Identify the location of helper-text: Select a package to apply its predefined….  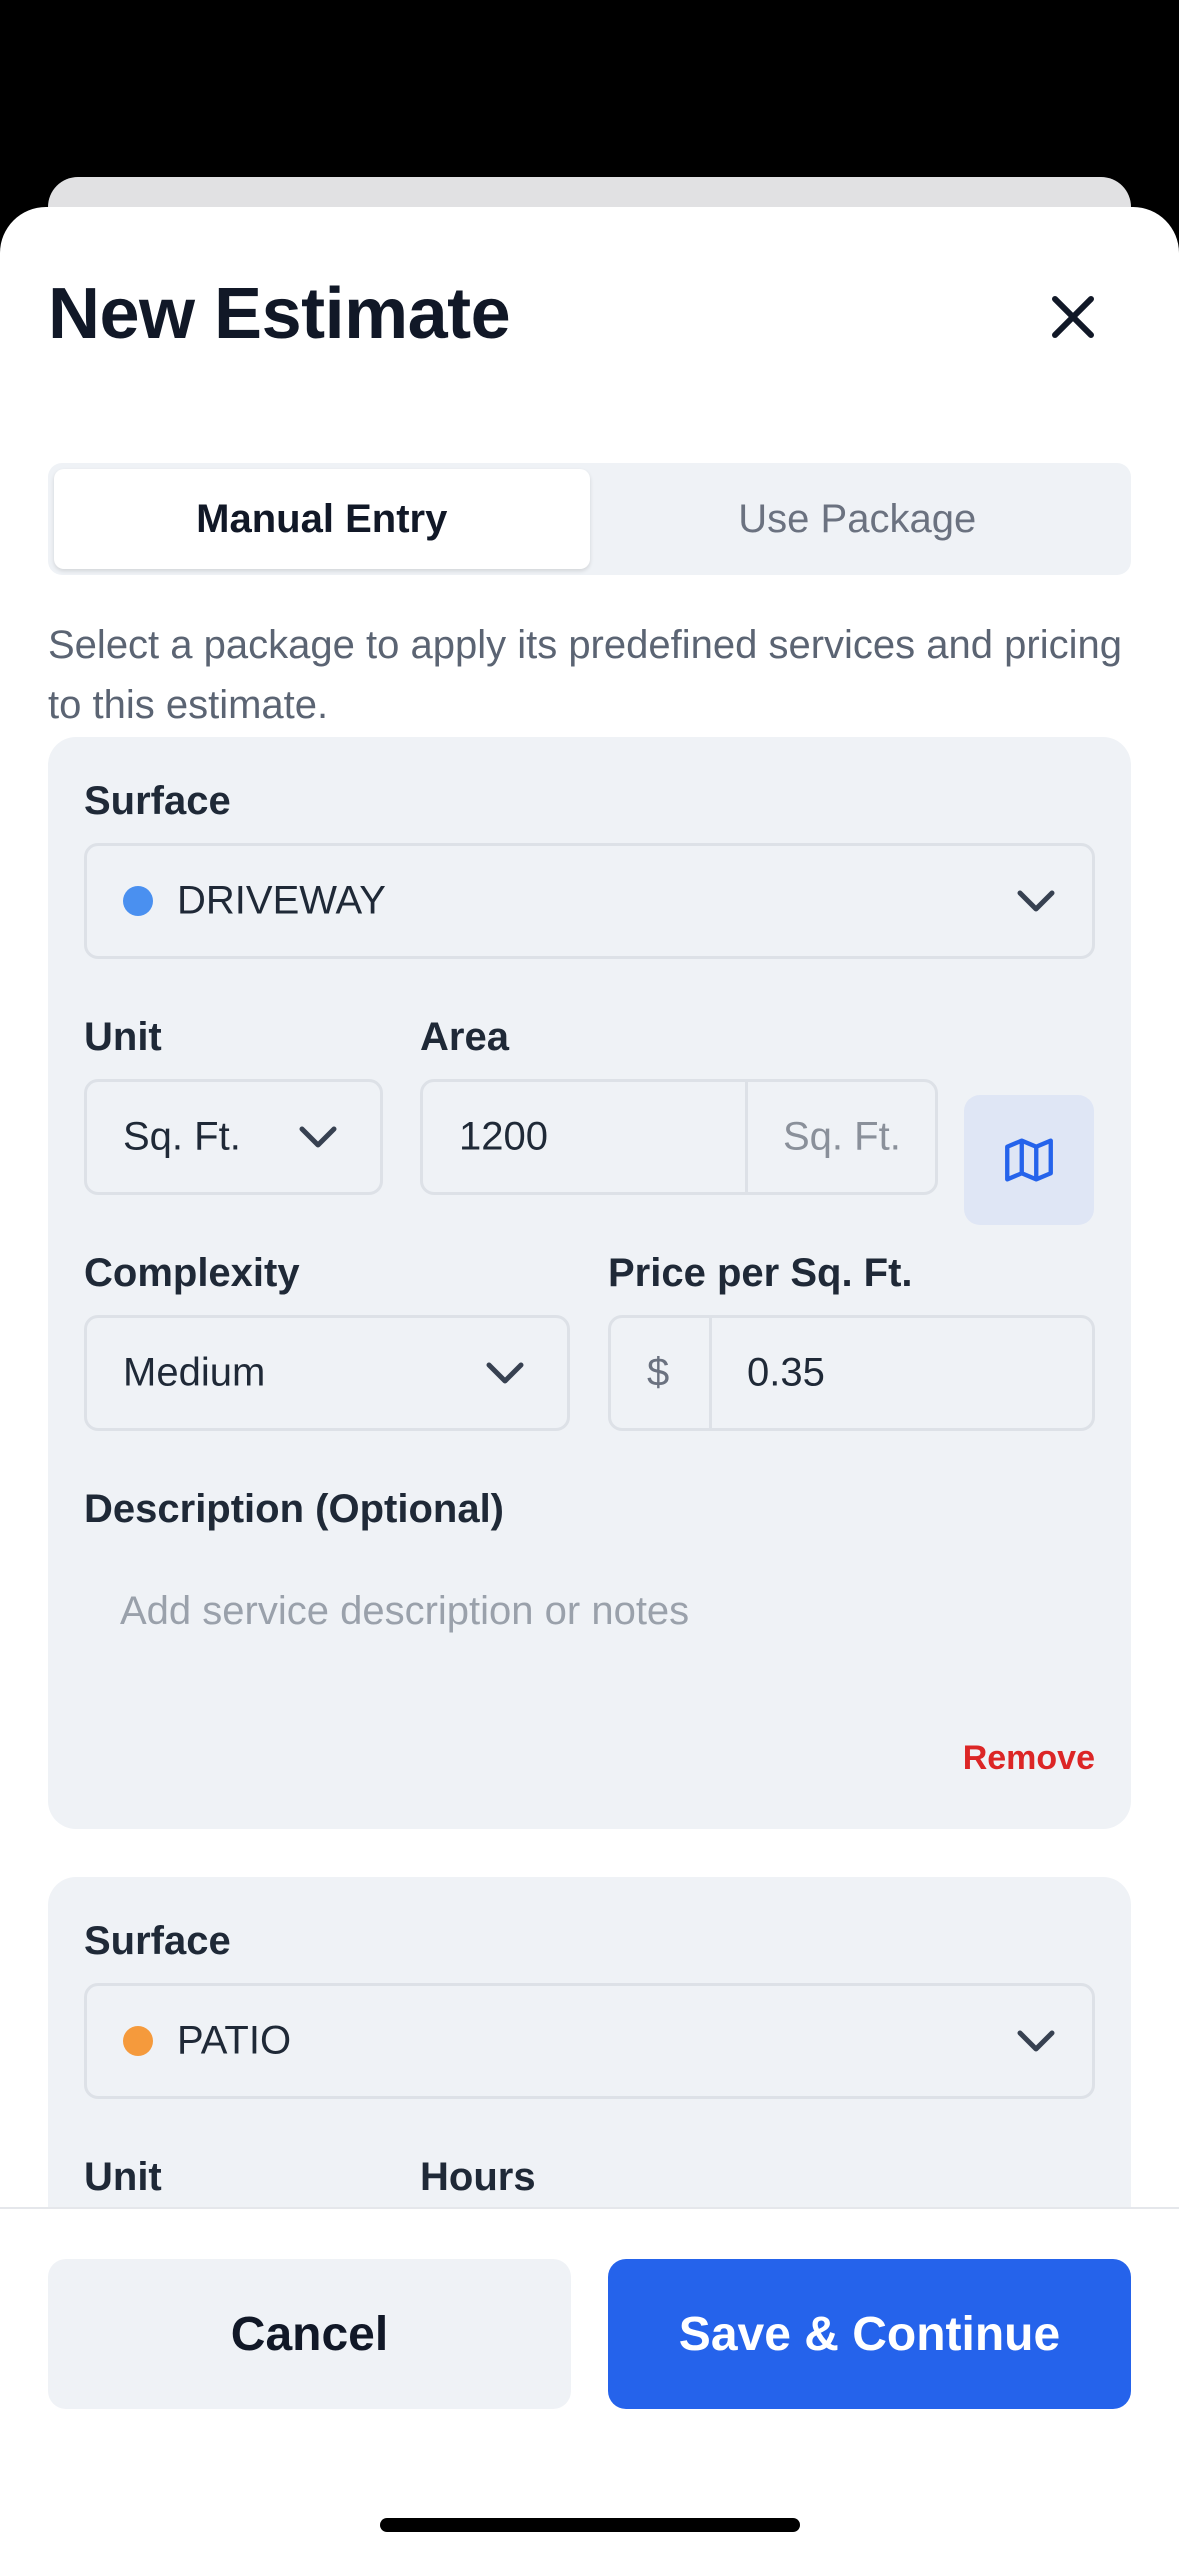
(585, 675).